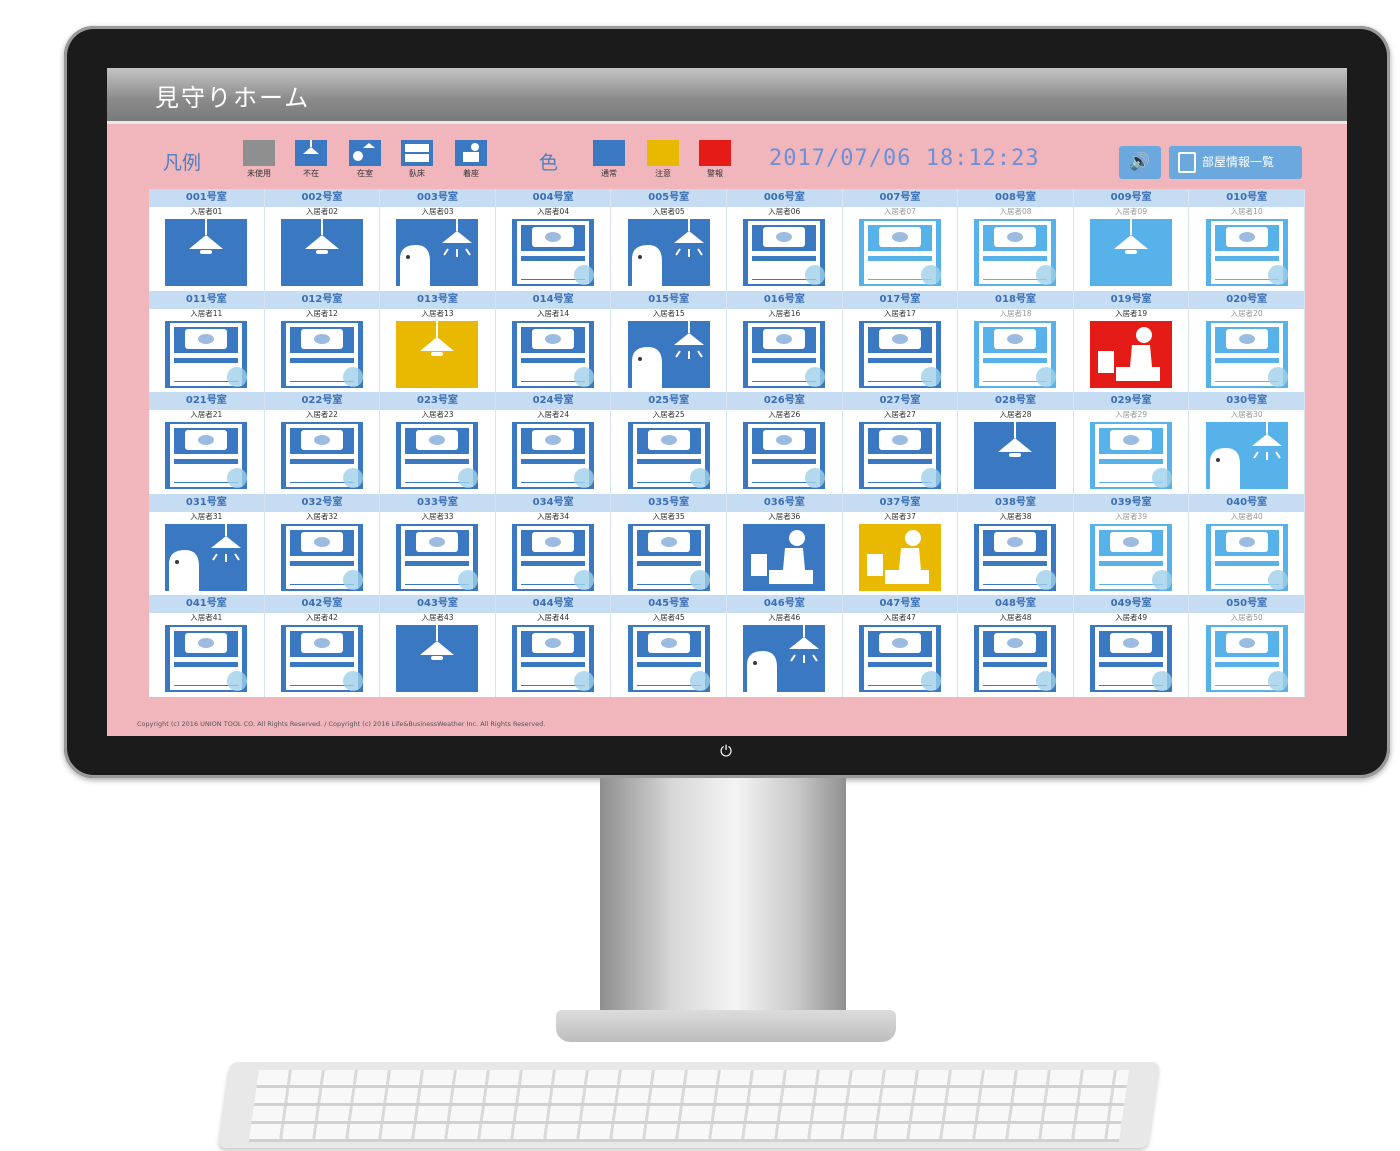  I want to click on room-cell: 001号室 入居者01, so click(207, 240).